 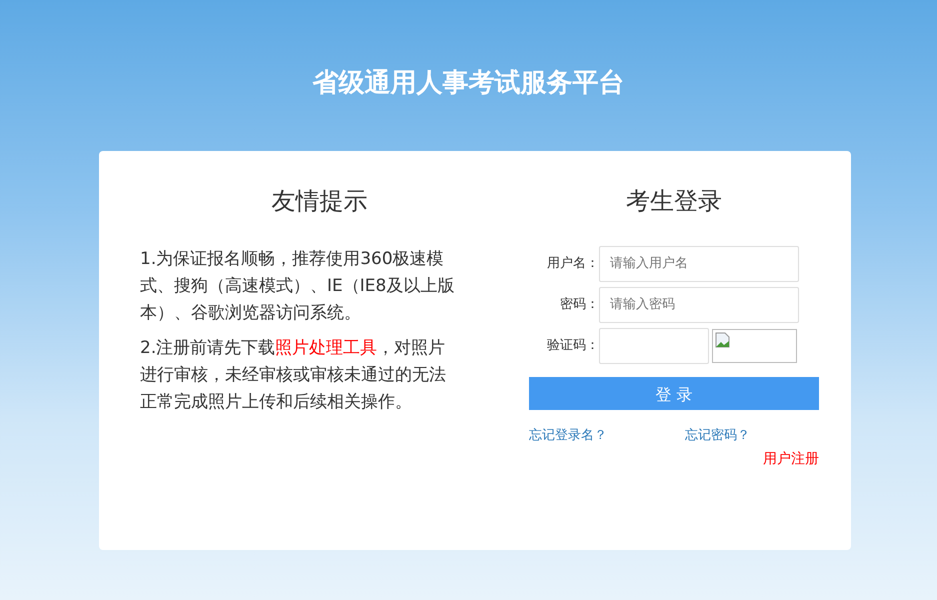 I want to click on username-field: 请输入用户名, so click(x=699, y=264).